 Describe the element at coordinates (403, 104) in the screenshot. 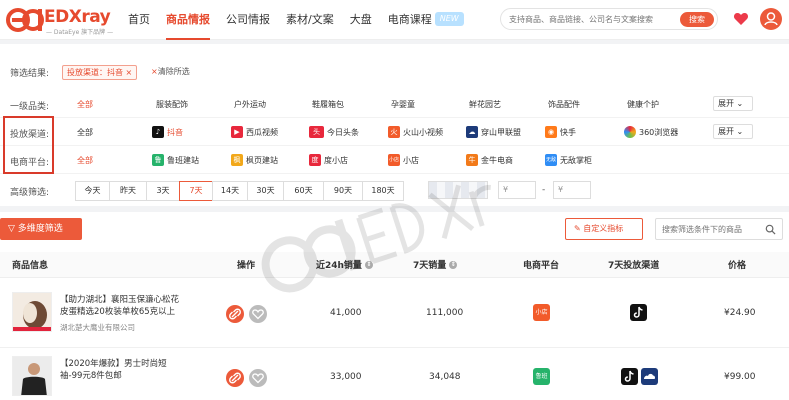

I see `category-option: 孕婴童` at that location.